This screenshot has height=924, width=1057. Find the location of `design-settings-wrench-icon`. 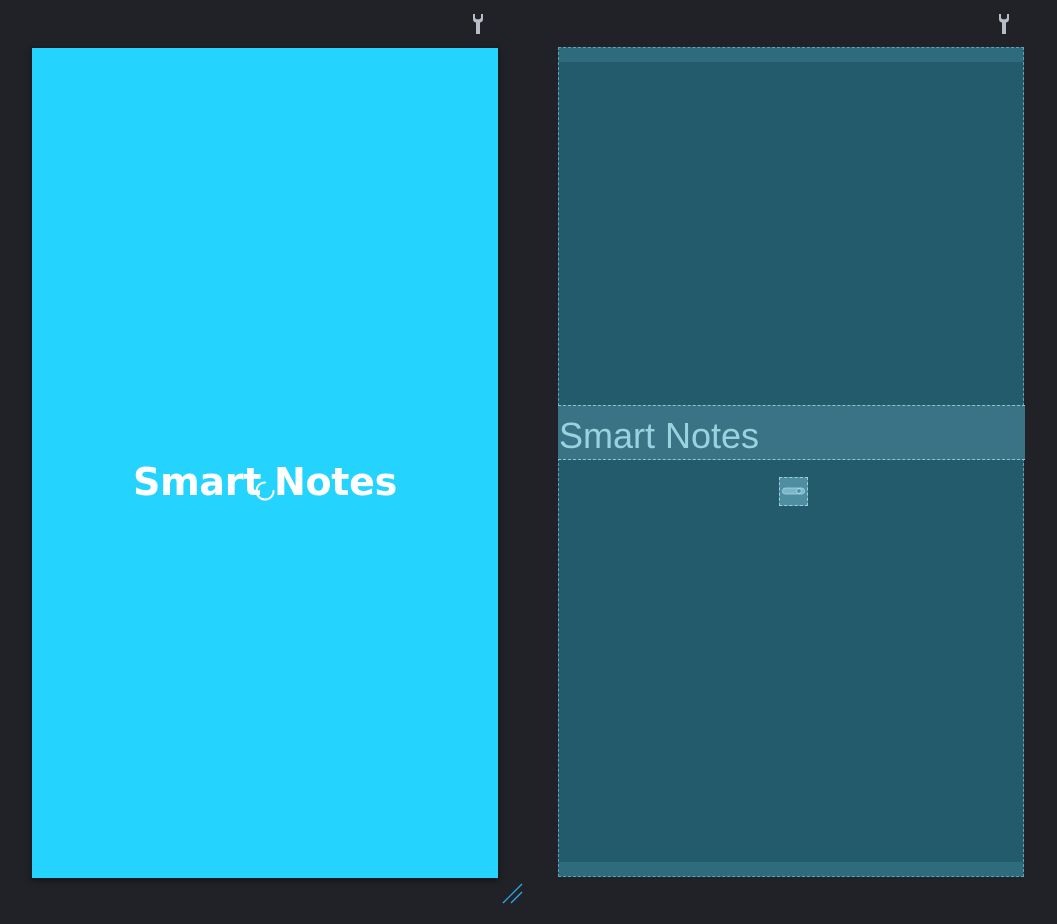

design-settings-wrench-icon is located at coordinates (478, 24).